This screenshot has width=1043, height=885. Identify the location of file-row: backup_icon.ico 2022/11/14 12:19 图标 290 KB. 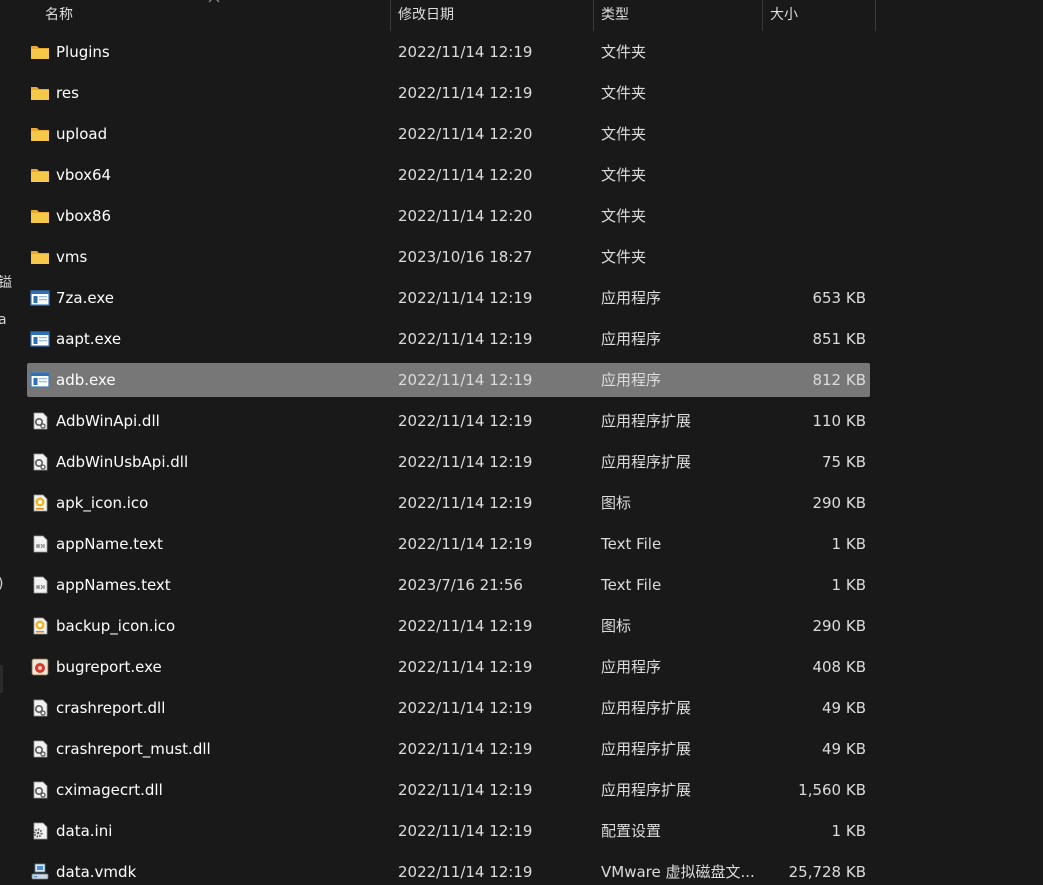
(448, 626).